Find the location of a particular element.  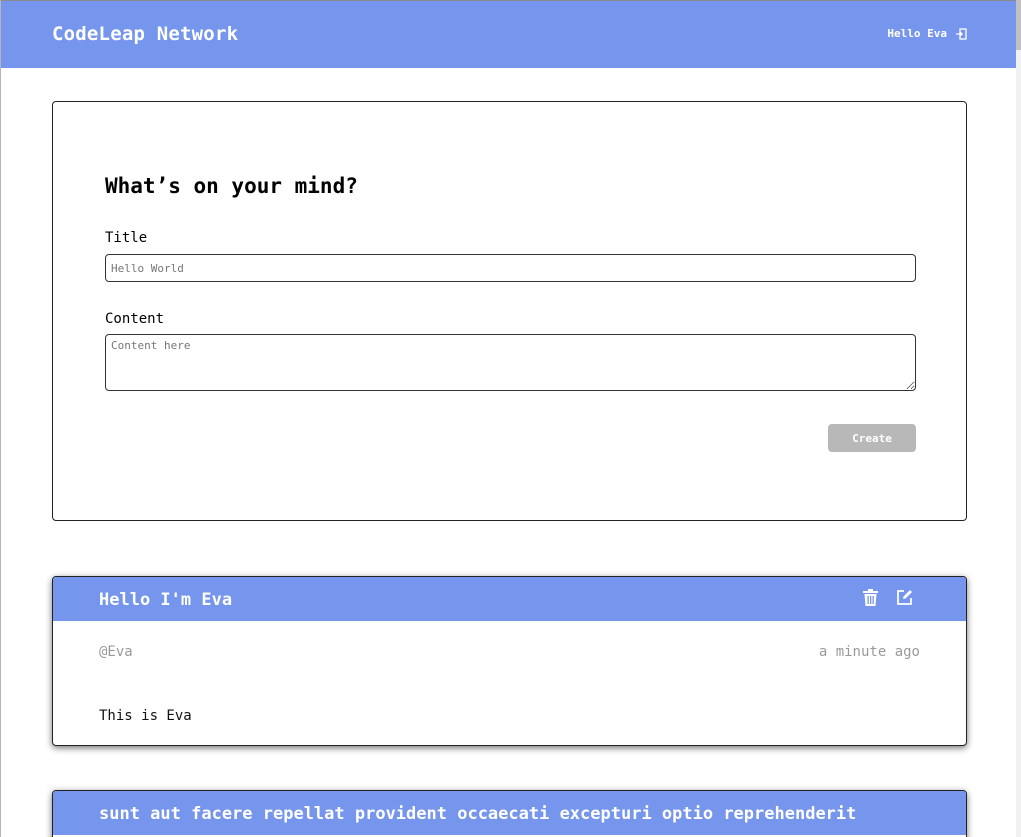

title-label: Title is located at coordinates (126, 238).